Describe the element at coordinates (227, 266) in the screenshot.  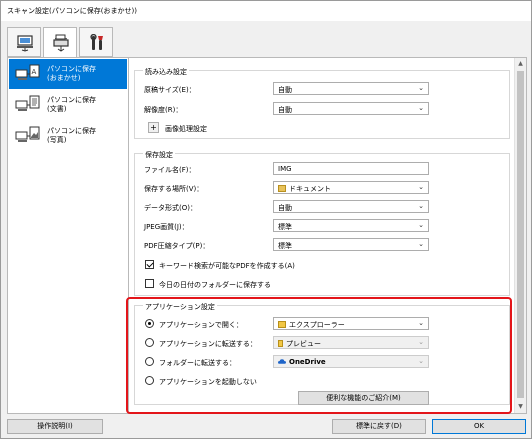
I see `keyword-pdf-label: キーワード検索が可能なPDFを作成する(A)` at that location.